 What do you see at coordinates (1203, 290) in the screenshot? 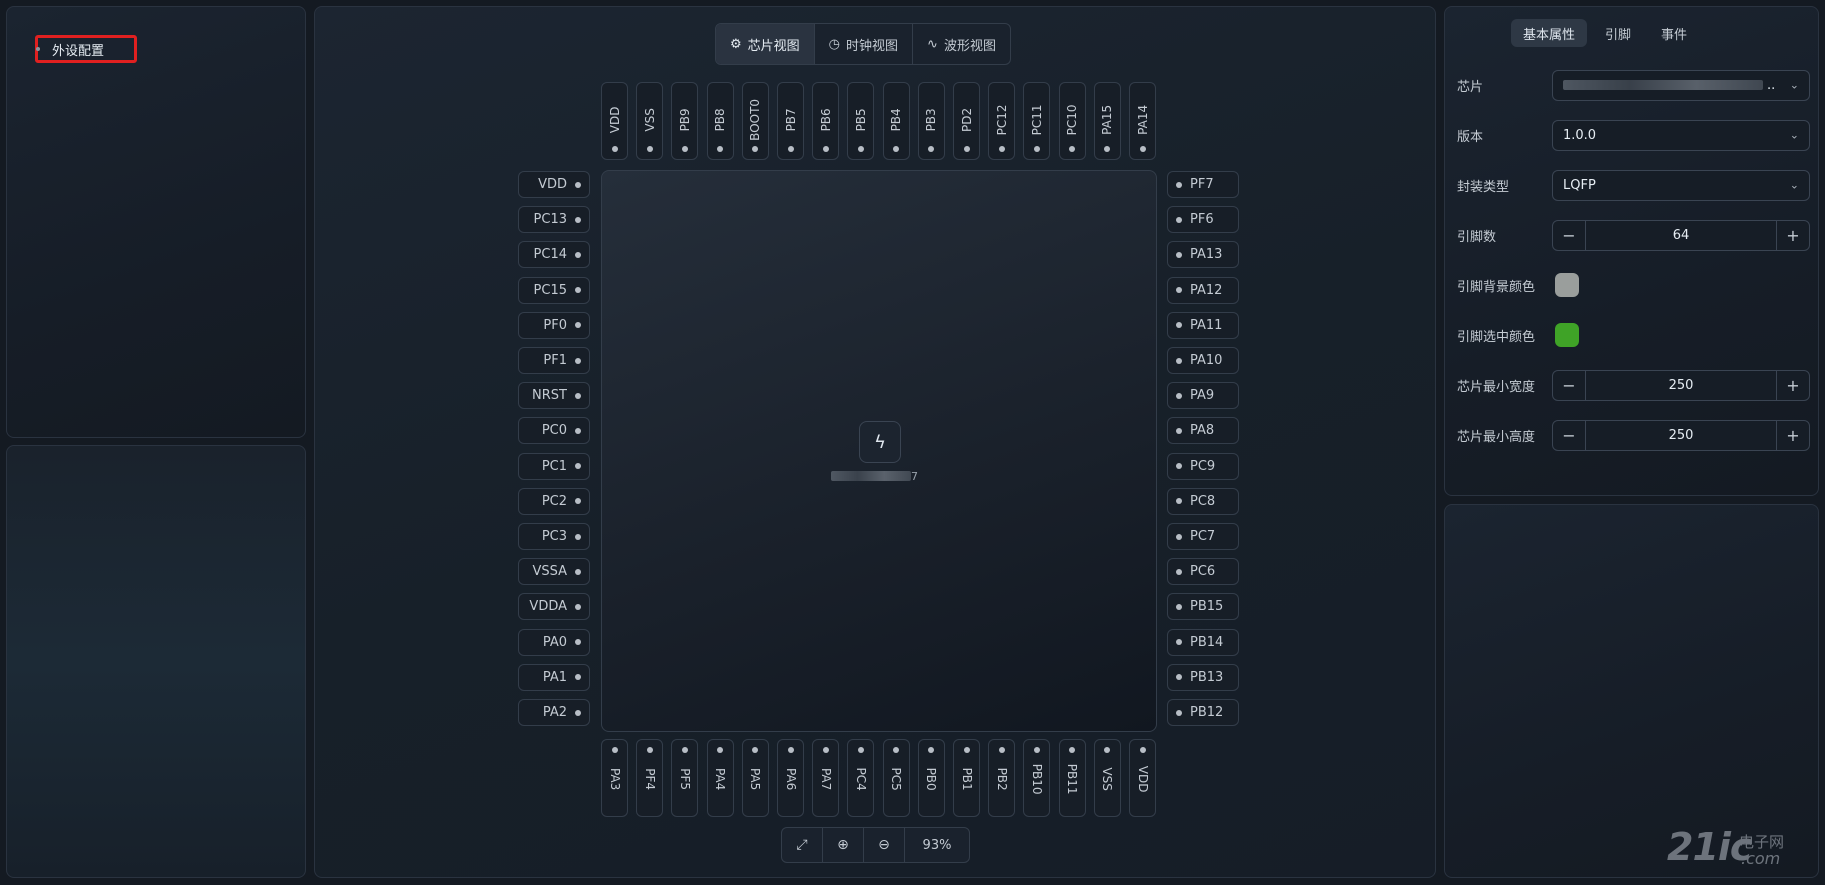
I see `pin-right-pa12: PA12` at bounding box center [1203, 290].